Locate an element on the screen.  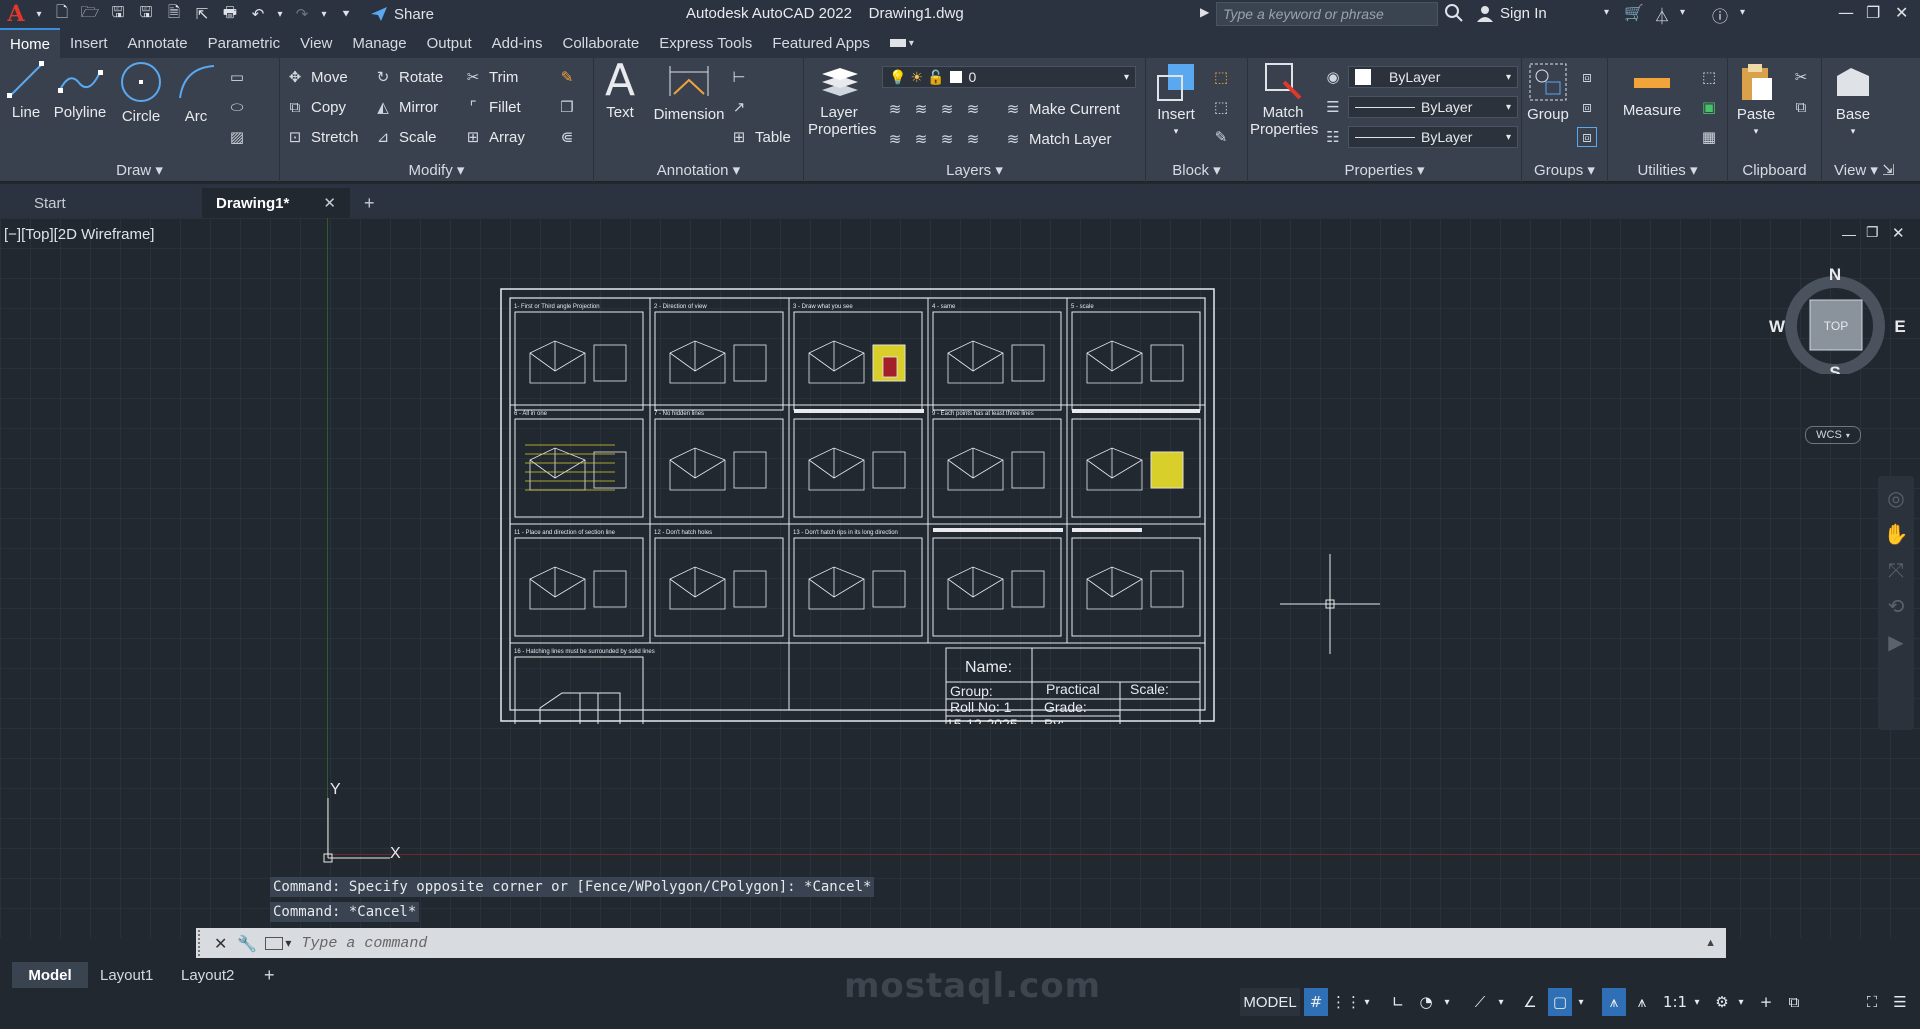
redo-dropdown-icon: ▾ is located at coordinates (324, 14).